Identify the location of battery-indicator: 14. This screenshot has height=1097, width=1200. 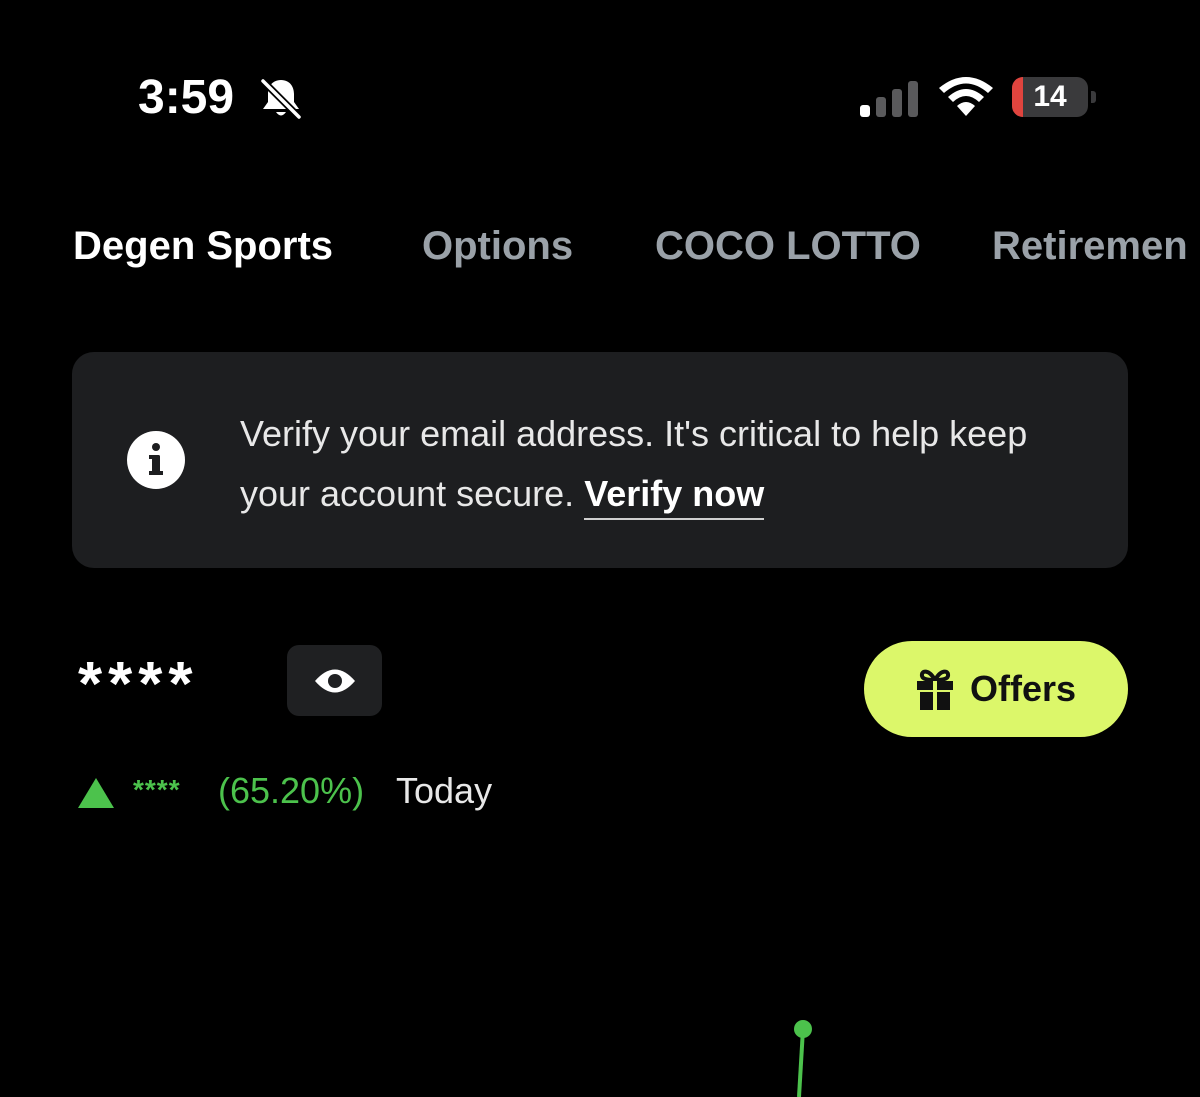
(1054, 98).